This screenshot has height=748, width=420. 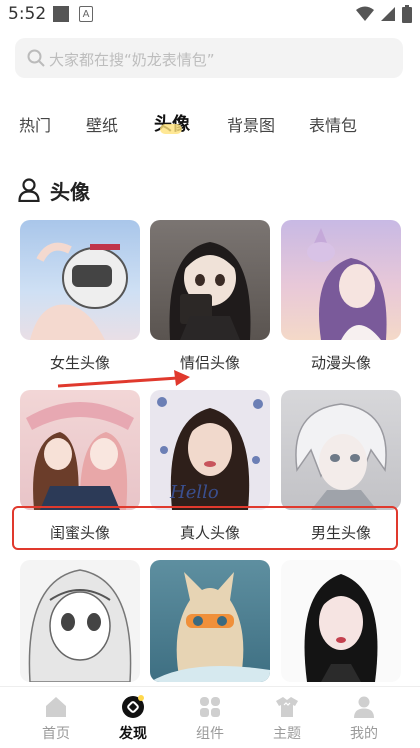 What do you see at coordinates (341, 450) in the screenshot?
I see `thumbnail-boy-anime` at bounding box center [341, 450].